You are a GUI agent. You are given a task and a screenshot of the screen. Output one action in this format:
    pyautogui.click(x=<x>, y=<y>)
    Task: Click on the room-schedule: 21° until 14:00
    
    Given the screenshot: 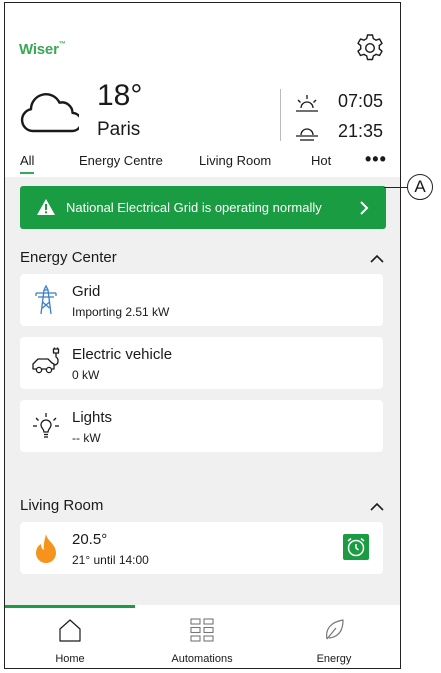 What is the action you would take?
    pyautogui.click(x=110, y=560)
    